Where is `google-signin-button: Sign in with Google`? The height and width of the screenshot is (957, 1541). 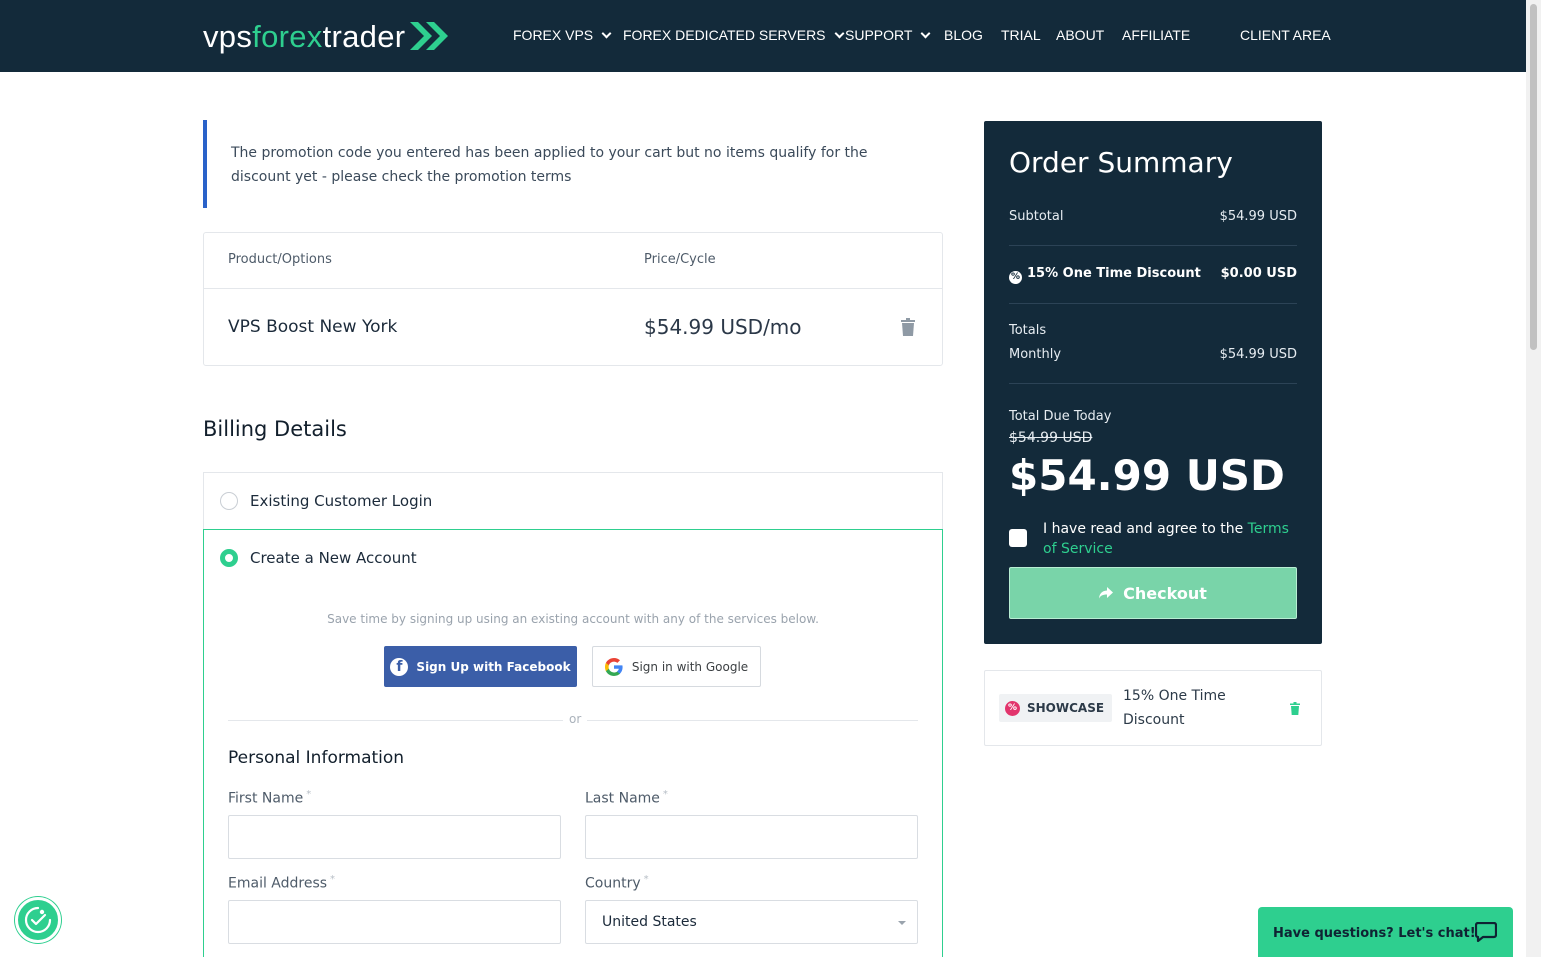 google-signin-button: Sign in with Google is located at coordinates (676, 666).